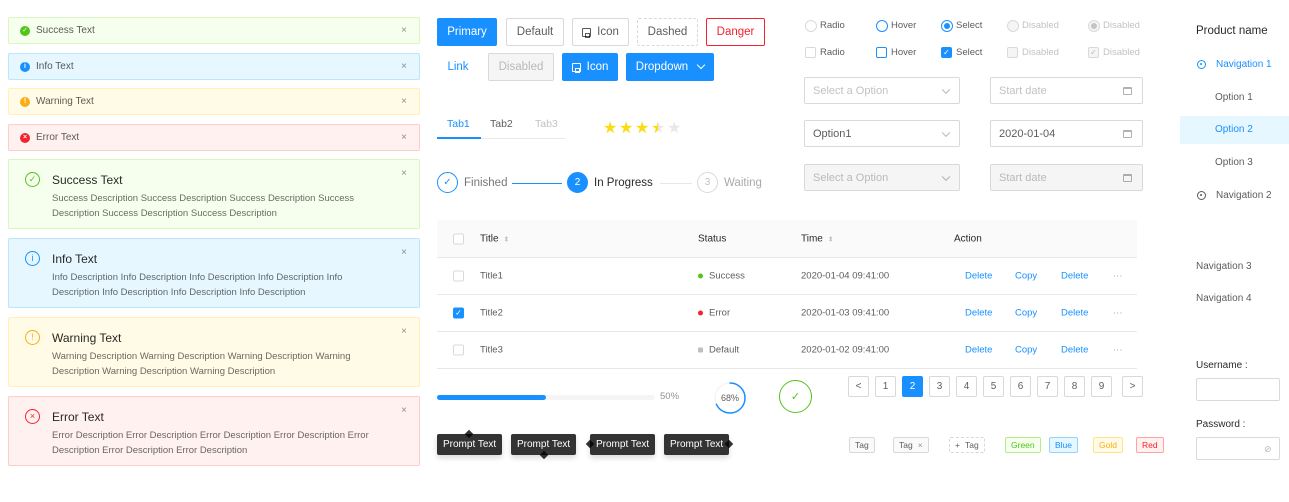 The height and width of the screenshot is (502, 1289). Describe the element at coordinates (590, 67) in the screenshot. I see `primary-icon-button: Icon` at that location.